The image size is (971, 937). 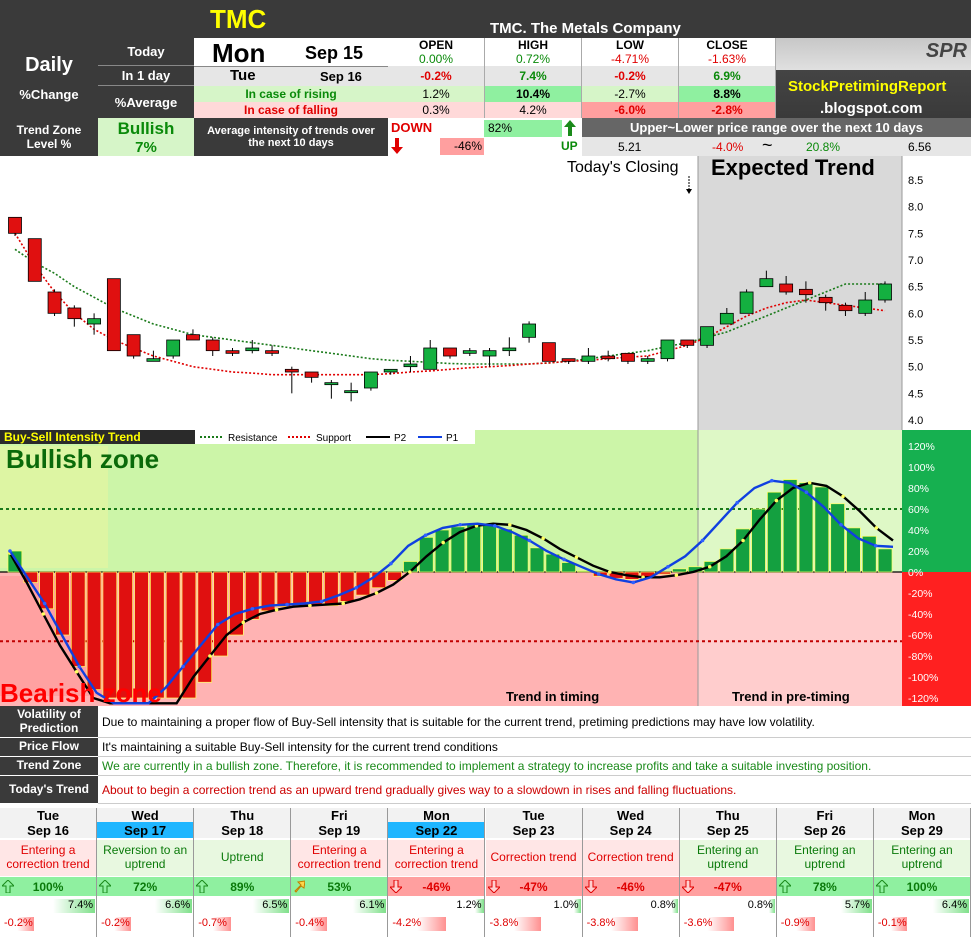 I want to click on forecast-up-pct: 6.4%, so click(x=954, y=905).